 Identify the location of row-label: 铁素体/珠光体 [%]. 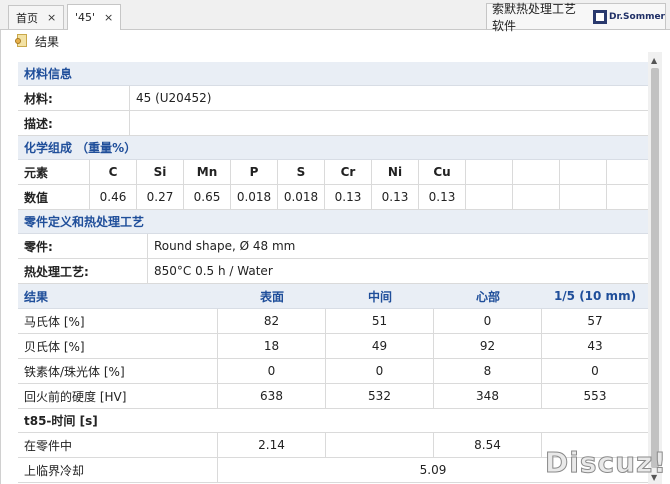
(118, 371).